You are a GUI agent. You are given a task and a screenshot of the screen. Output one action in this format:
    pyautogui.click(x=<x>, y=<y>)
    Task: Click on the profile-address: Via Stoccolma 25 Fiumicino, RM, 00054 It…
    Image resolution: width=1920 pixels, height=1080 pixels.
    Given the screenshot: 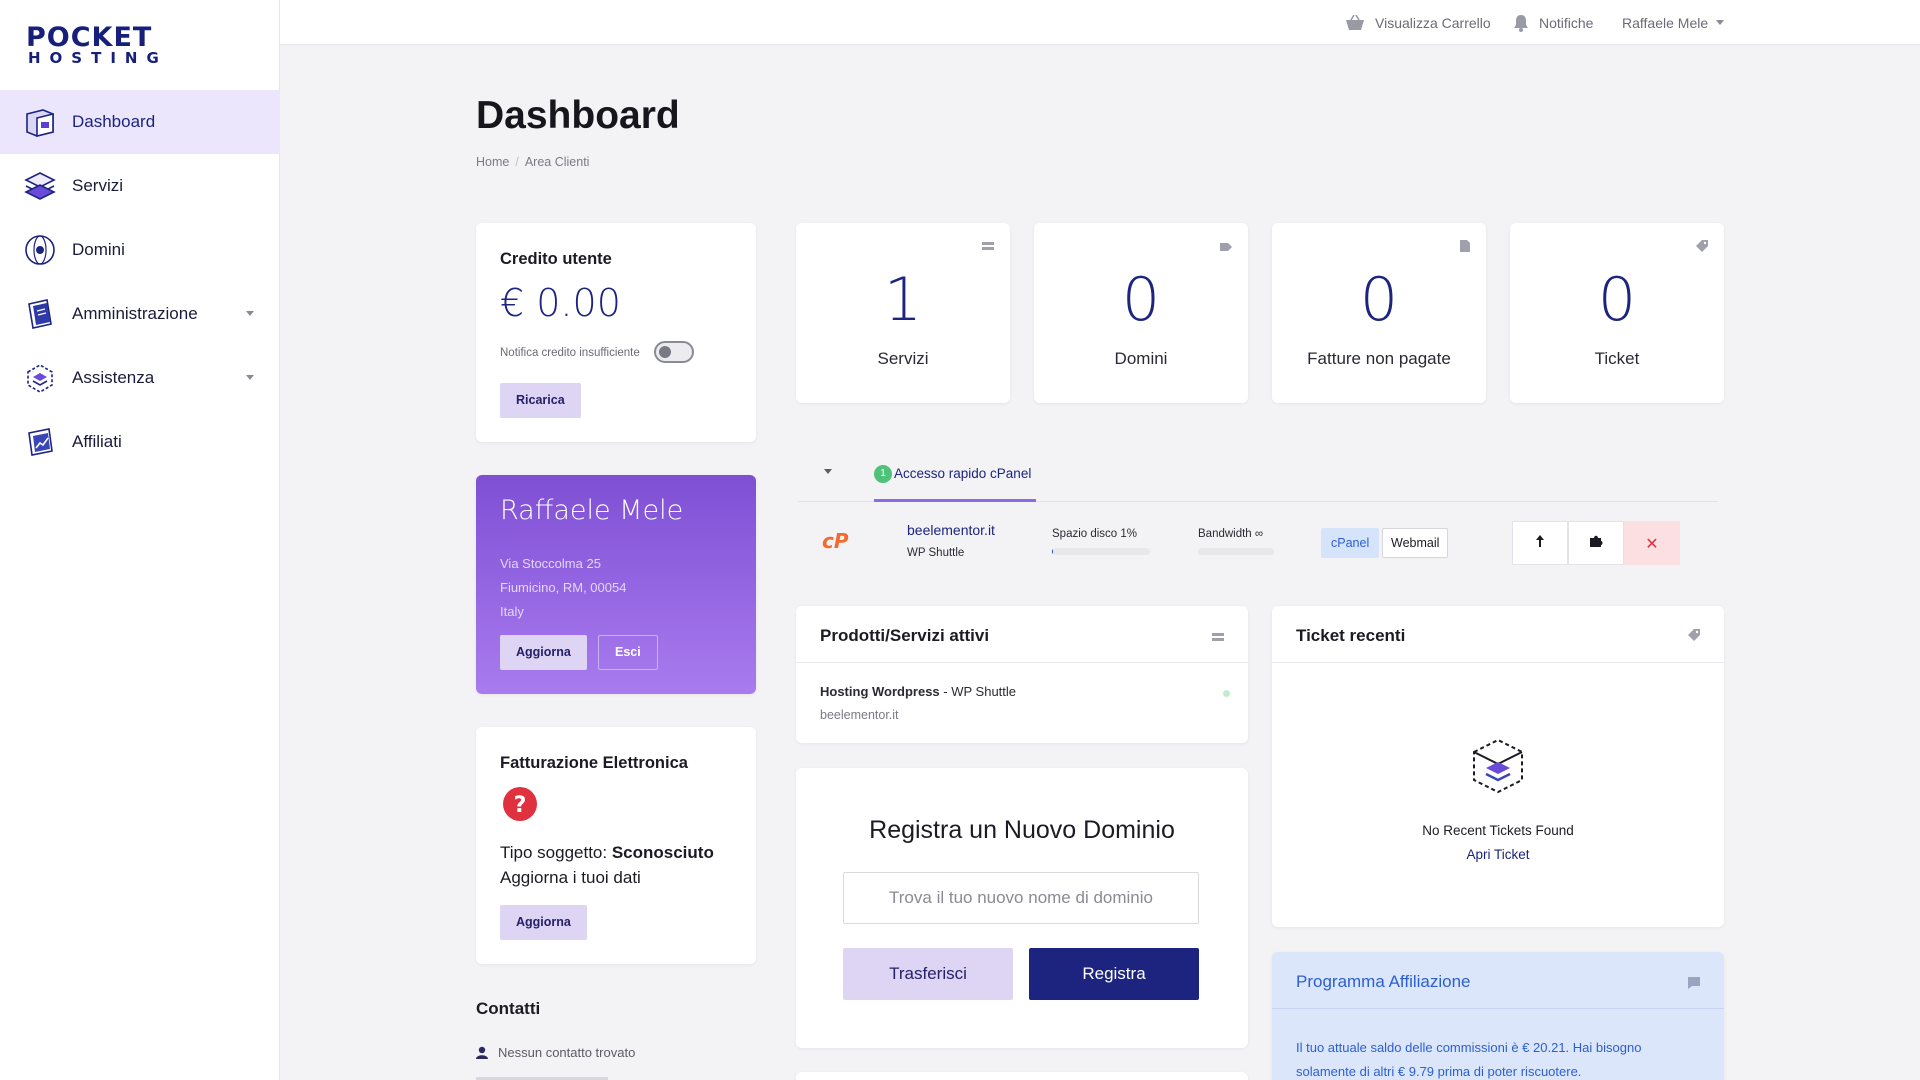 What is the action you would take?
    pyautogui.click(x=563, y=588)
    